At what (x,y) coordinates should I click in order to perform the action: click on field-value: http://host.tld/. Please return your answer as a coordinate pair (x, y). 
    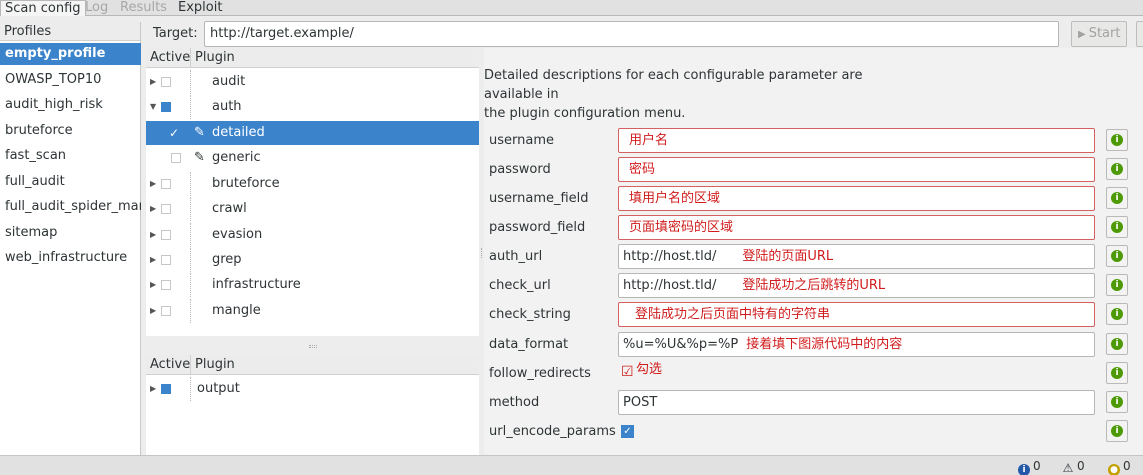
    Looking at the image, I should click on (670, 285).